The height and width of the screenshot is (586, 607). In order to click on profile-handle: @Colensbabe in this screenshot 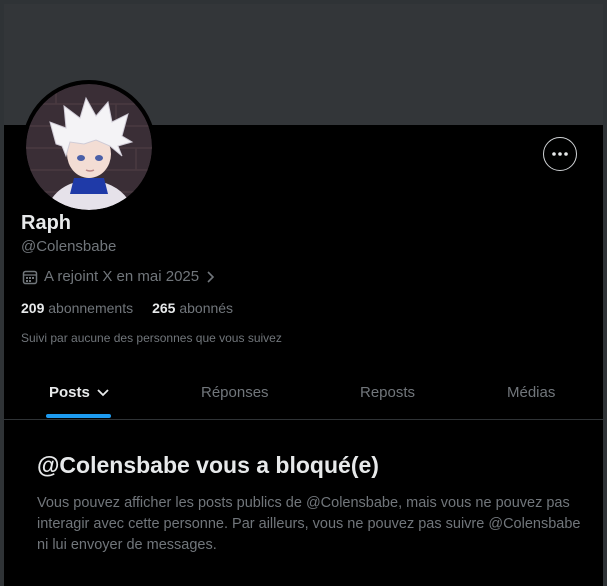, I will do `click(69, 246)`.